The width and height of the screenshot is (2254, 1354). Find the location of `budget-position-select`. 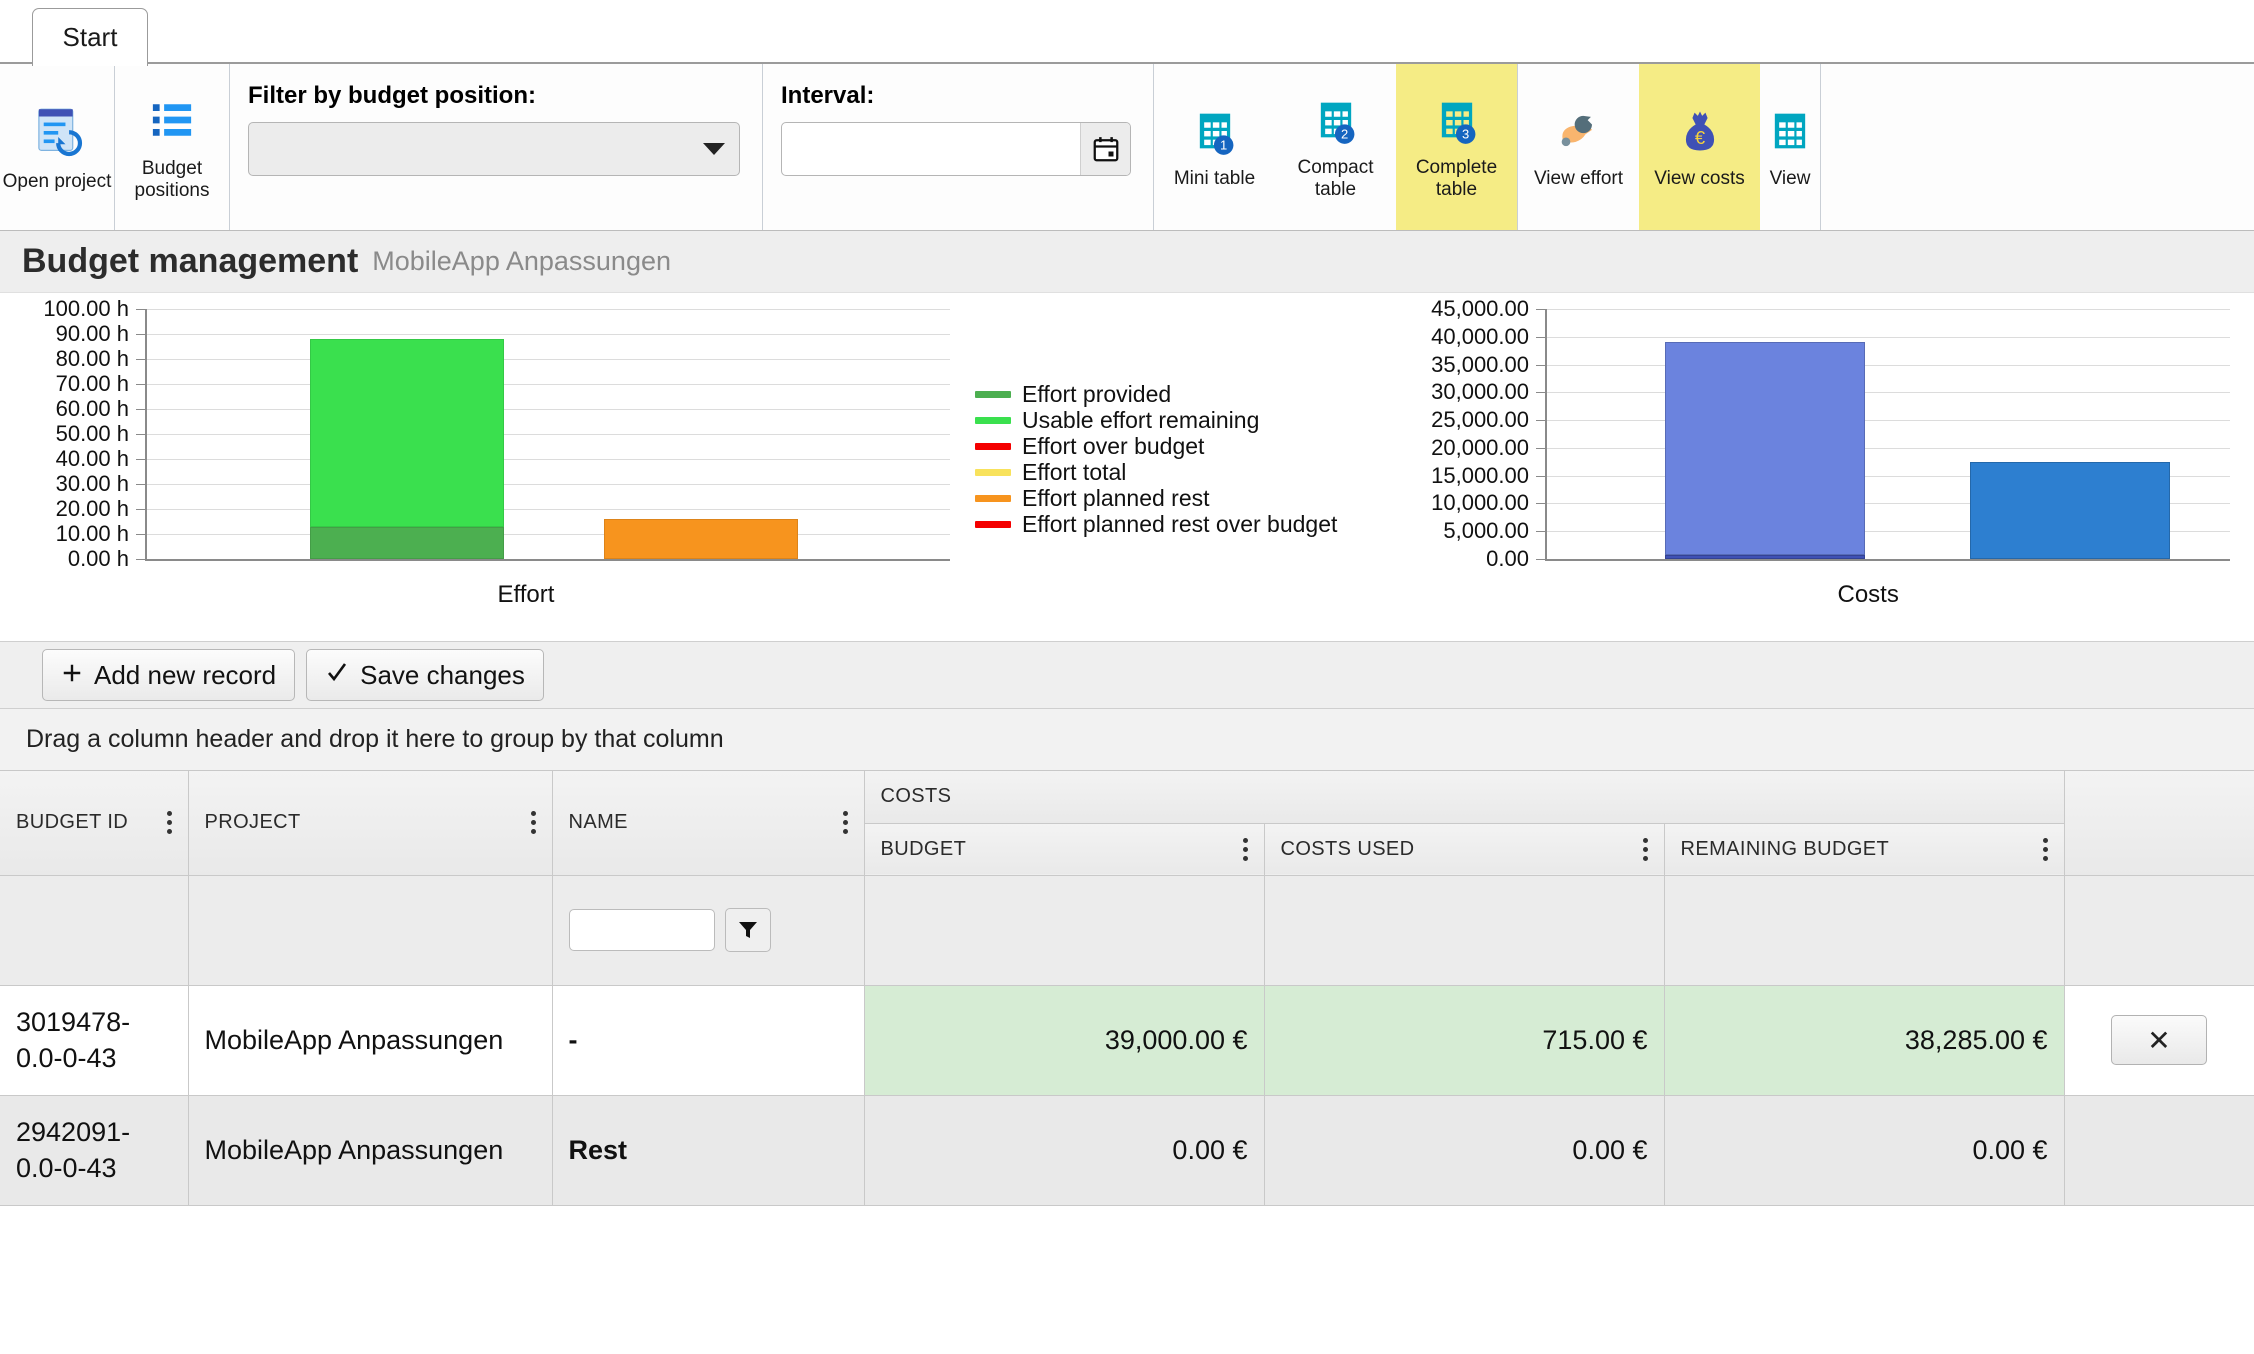

budget-position-select is located at coordinates (494, 149).